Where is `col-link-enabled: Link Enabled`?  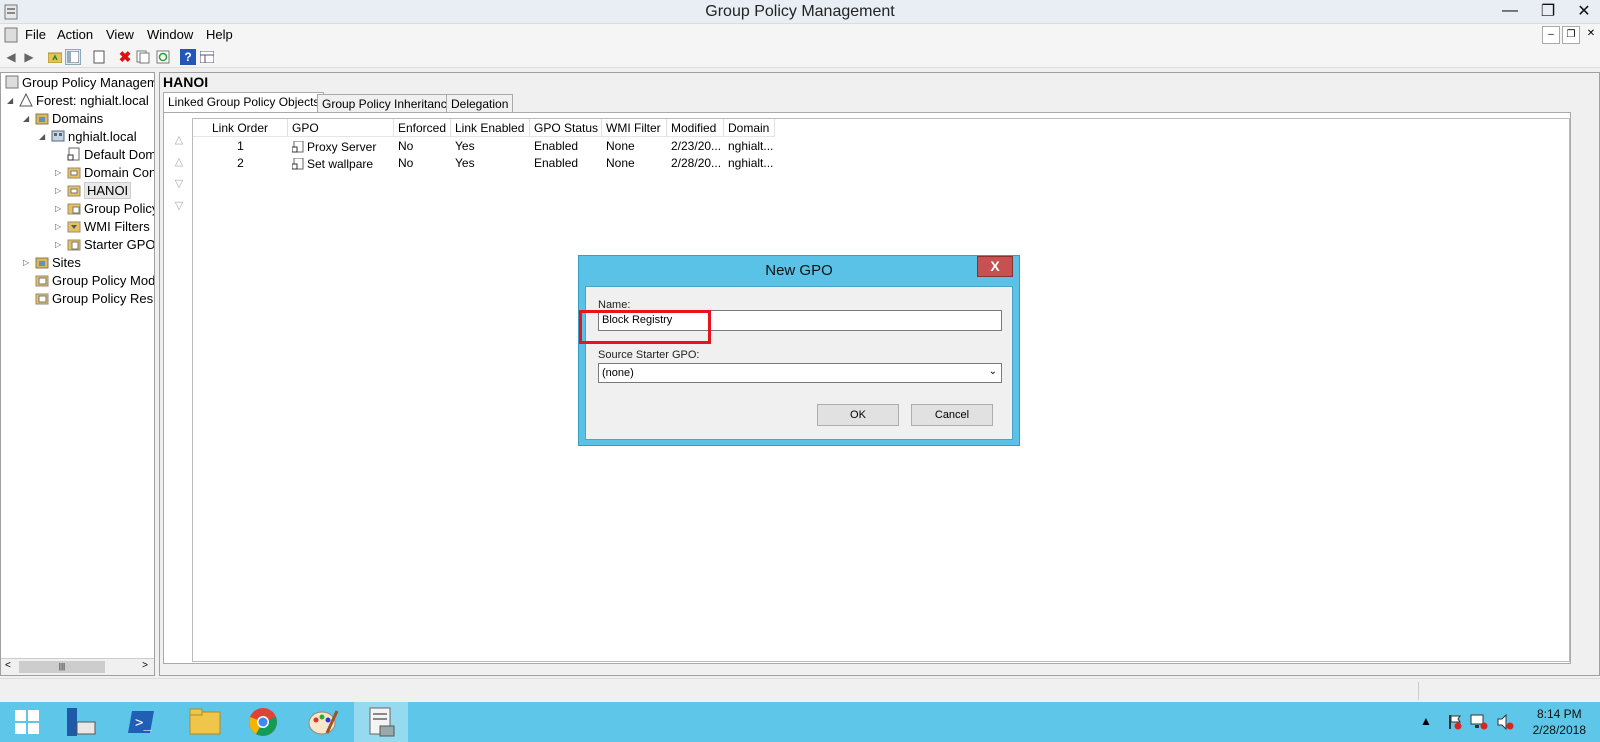 col-link-enabled: Link Enabled is located at coordinates (490, 128).